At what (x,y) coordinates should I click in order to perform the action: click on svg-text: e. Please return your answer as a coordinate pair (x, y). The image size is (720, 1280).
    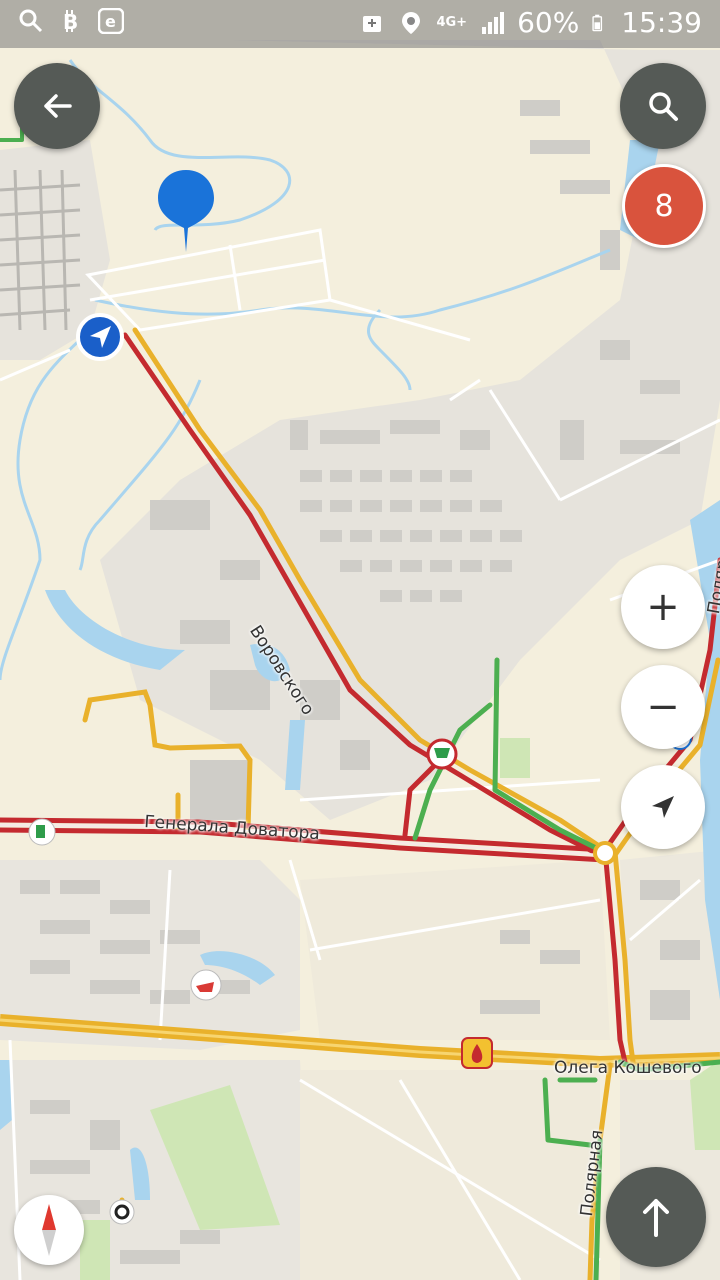
    Looking at the image, I should click on (110, 21).